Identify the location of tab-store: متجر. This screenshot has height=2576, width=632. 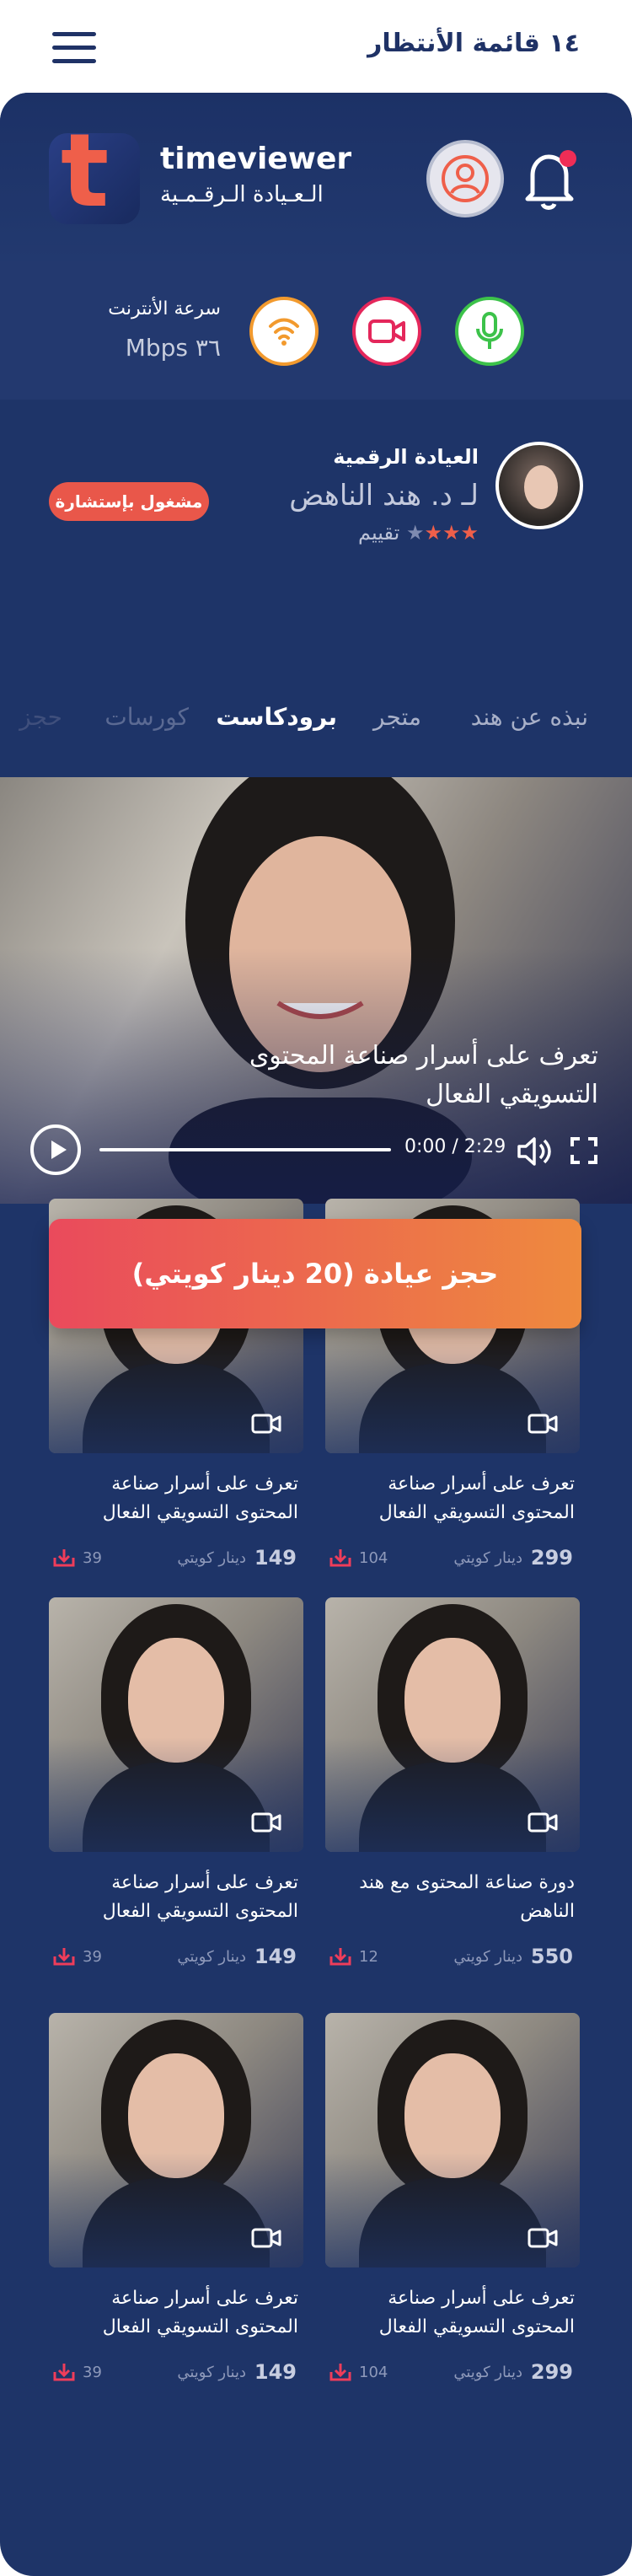
(397, 717).